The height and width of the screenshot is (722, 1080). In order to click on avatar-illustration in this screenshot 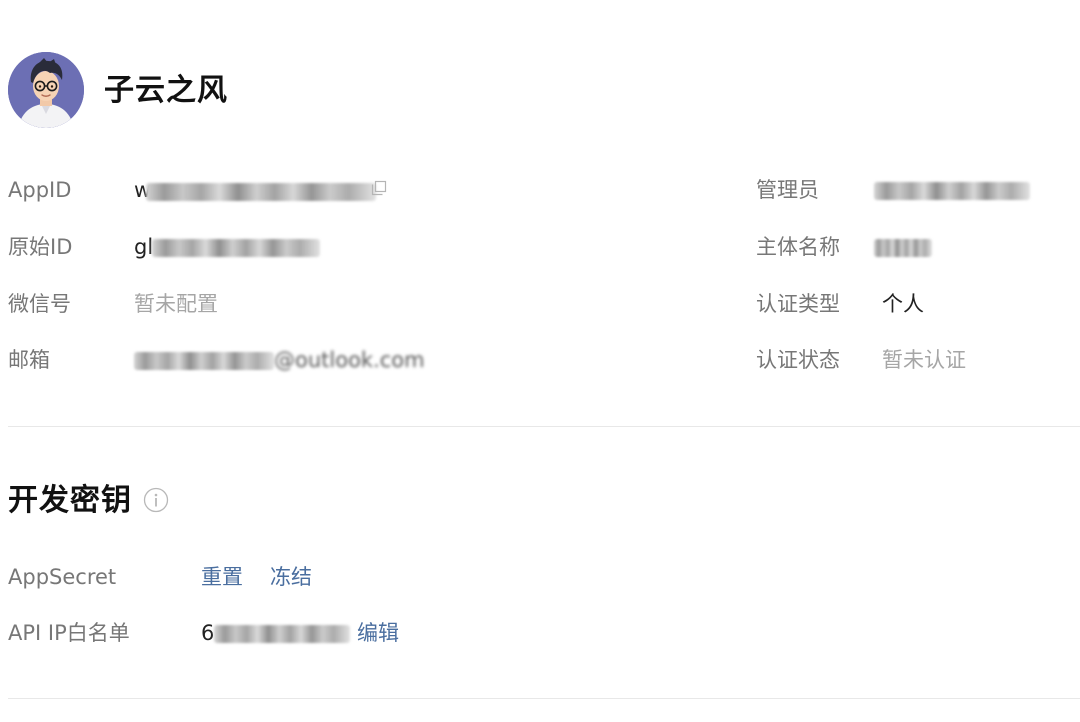, I will do `click(46, 90)`.